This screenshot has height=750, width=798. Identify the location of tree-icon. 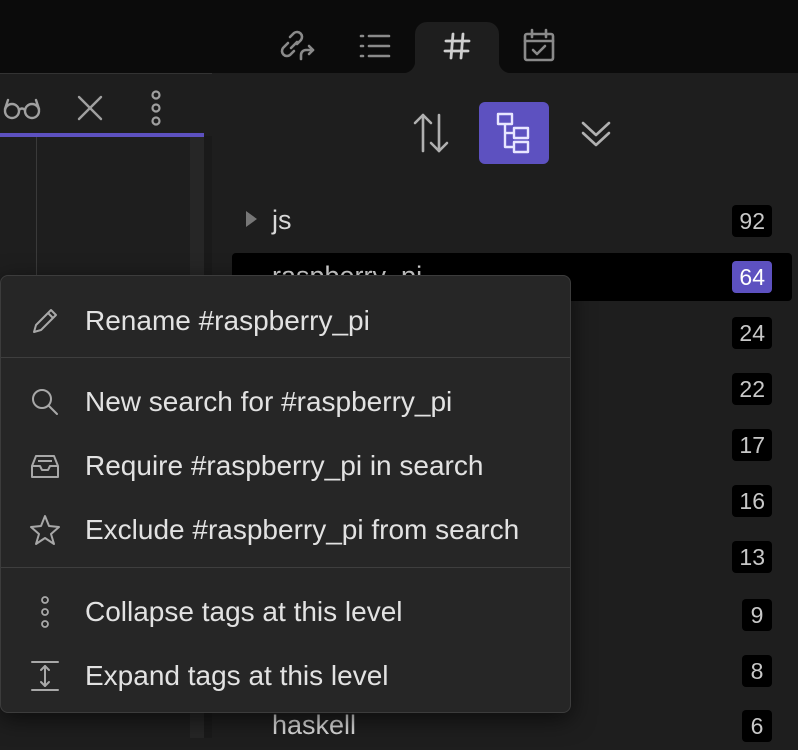
(513, 133).